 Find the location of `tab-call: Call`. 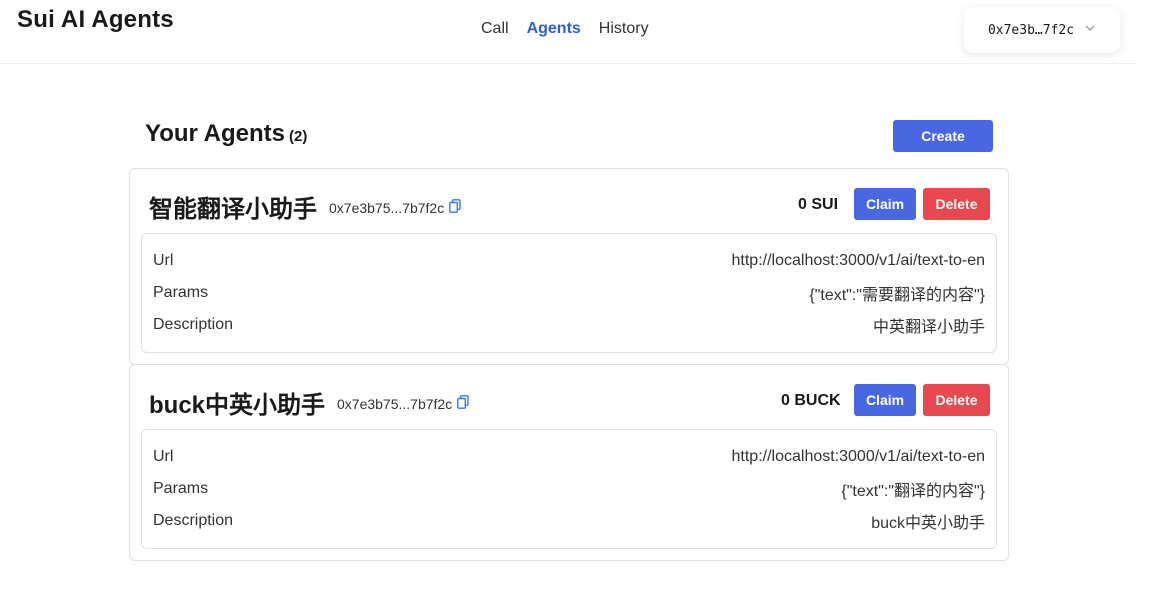

tab-call: Call is located at coordinates (495, 29).